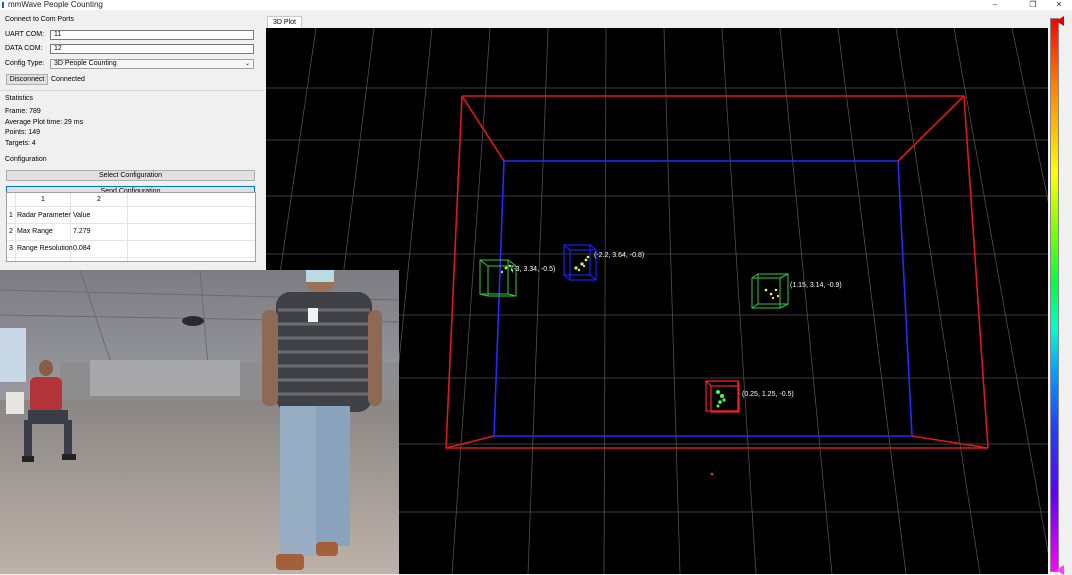  What do you see at coordinates (25, 63) in the screenshot?
I see `config-type-label: Config Type:` at bounding box center [25, 63].